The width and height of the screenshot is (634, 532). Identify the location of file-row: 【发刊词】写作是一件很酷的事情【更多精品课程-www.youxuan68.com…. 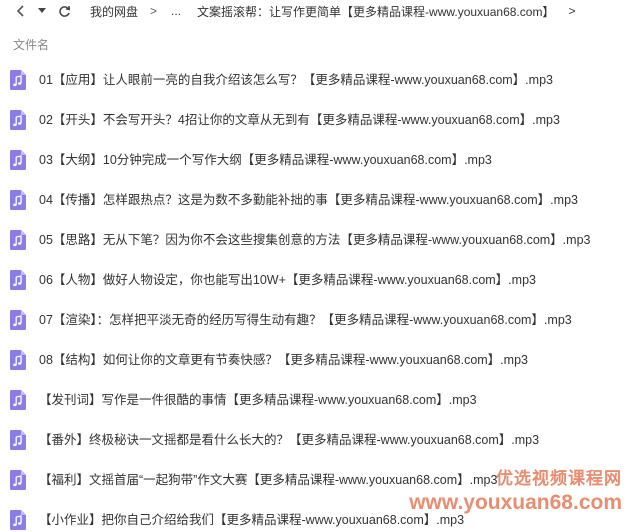
(317, 400).